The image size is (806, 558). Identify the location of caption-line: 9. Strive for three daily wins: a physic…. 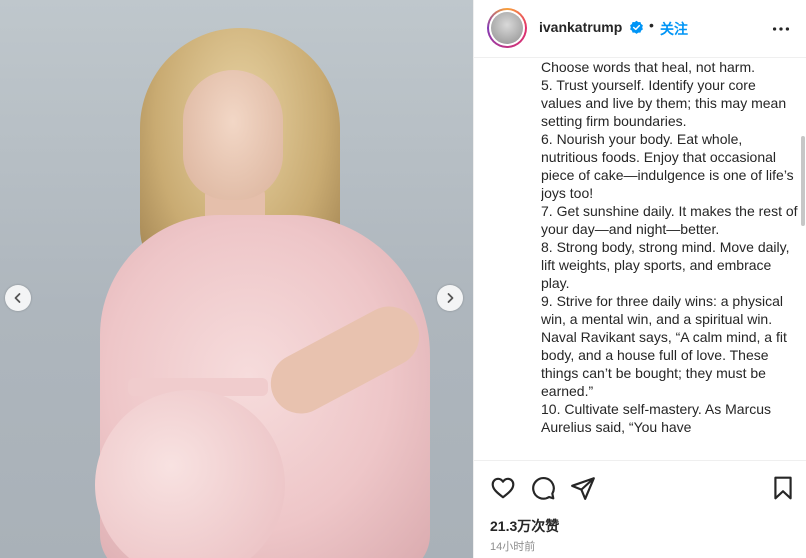
(664, 346).